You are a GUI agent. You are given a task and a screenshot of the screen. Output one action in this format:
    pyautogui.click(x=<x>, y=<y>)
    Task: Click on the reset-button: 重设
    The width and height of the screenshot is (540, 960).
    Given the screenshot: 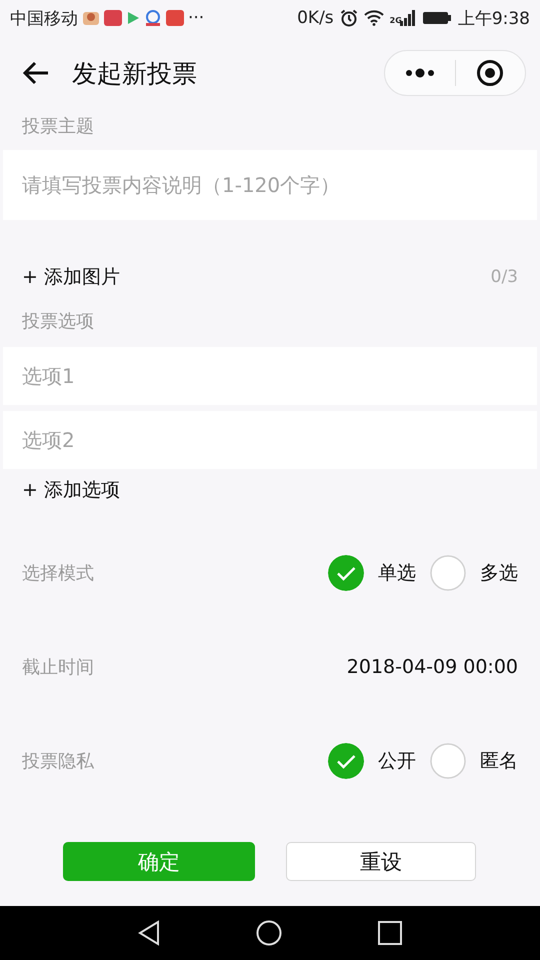 What is the action you would take?
    pyautogui.click(x=381, y=861)
    